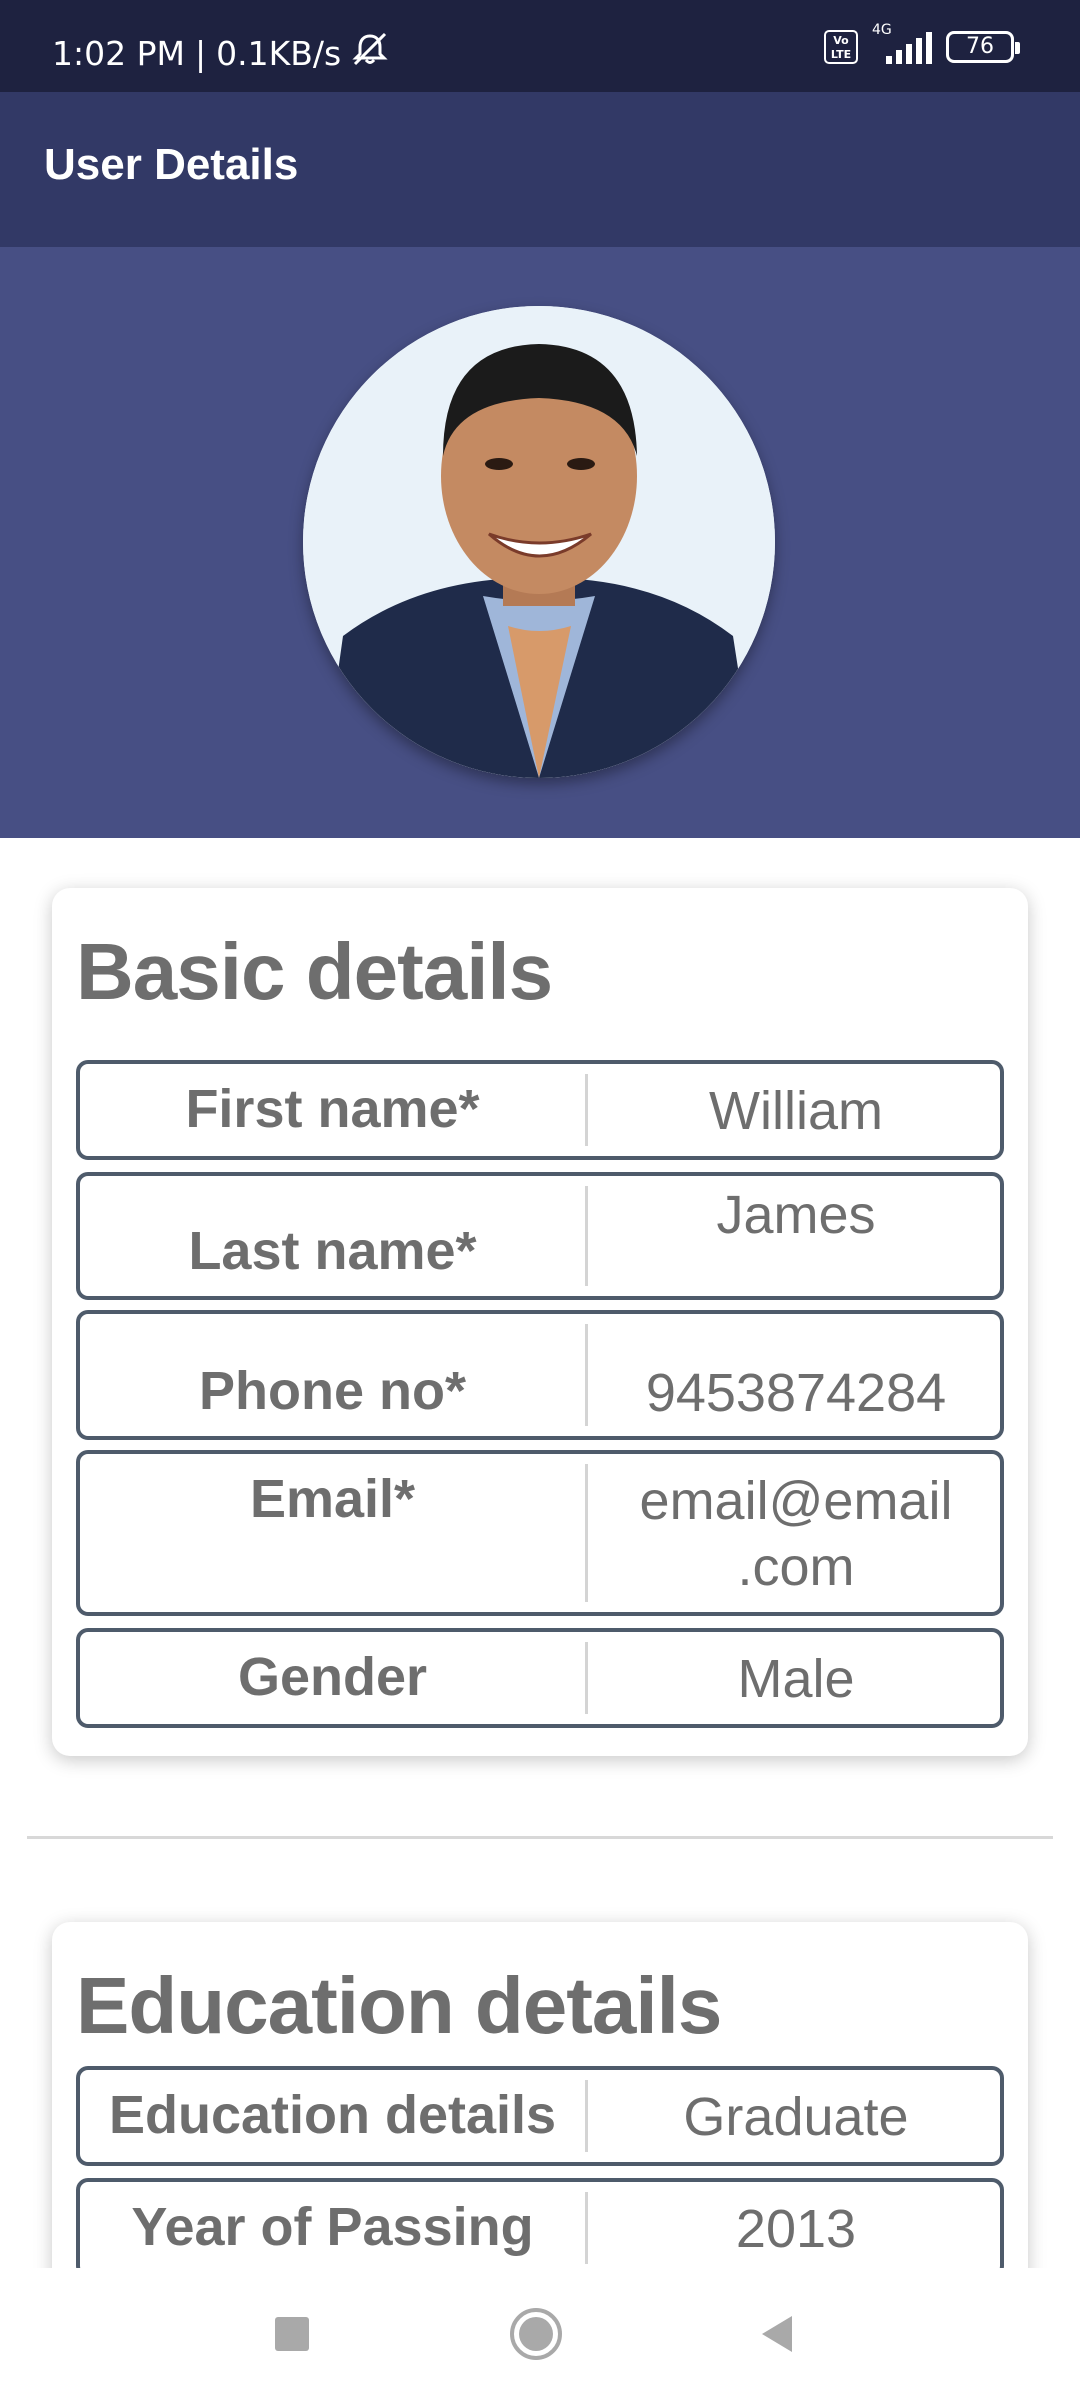 Image resolution: width=1080 pixels, height=2400 pixels. I want to click on detail-row-education: Education details Graduate, so click(540, 2116).